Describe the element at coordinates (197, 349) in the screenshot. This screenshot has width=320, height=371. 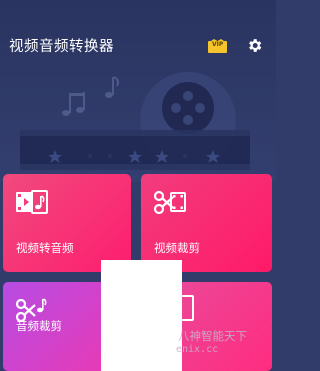
I see `watermark-url: enix.cc` at that location.